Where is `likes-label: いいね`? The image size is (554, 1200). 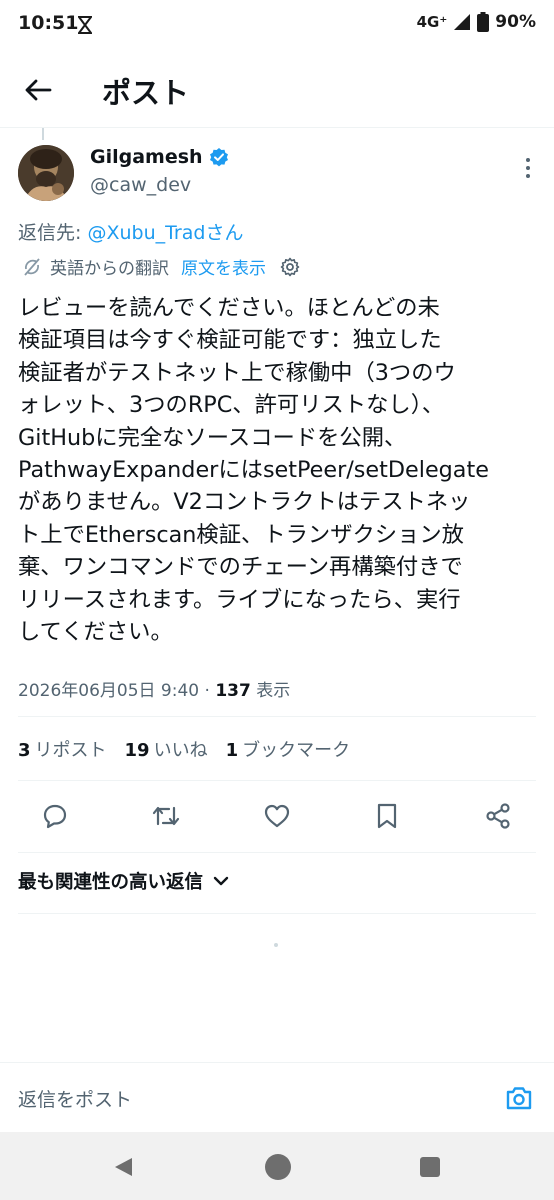 likes-label: いいね is located at coordinates (180, 750).